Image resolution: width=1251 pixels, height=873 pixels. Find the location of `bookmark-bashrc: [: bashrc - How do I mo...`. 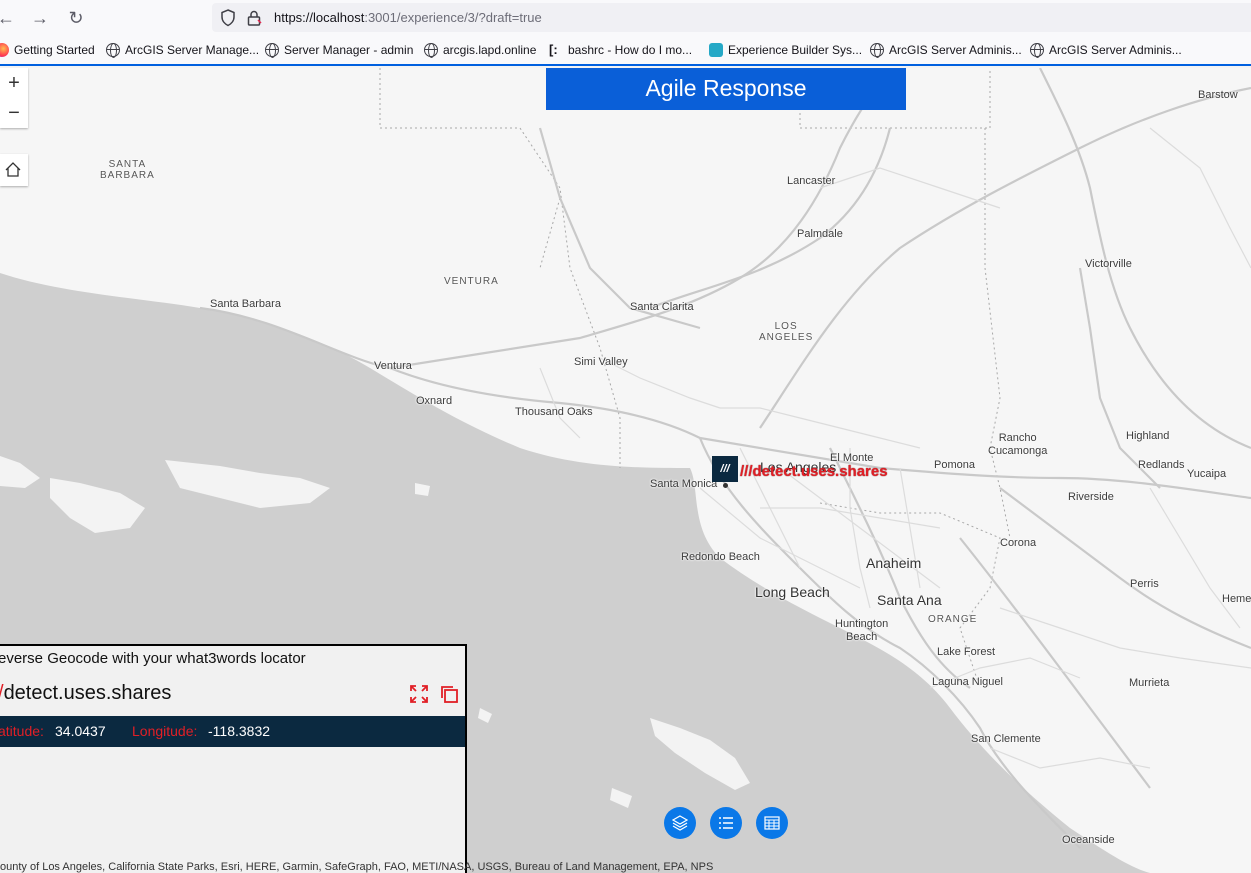

bookmark-bashrc: [: bashrc - How do I mo... is located at coordinates (621, 50).